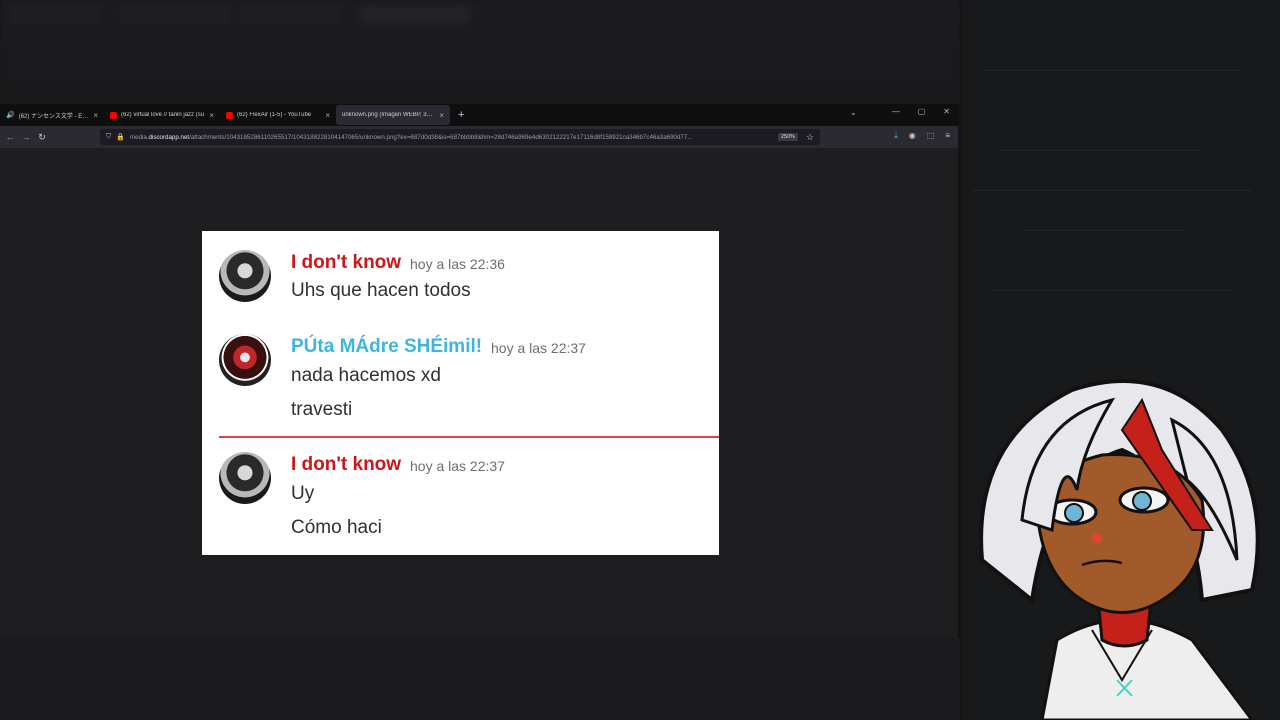 This screenshot has width=1280, height=720. What do you see at coordinates (947, 136) in the screenshot?
I see `menu-icon: ≡` at bounding box center [947, 136].